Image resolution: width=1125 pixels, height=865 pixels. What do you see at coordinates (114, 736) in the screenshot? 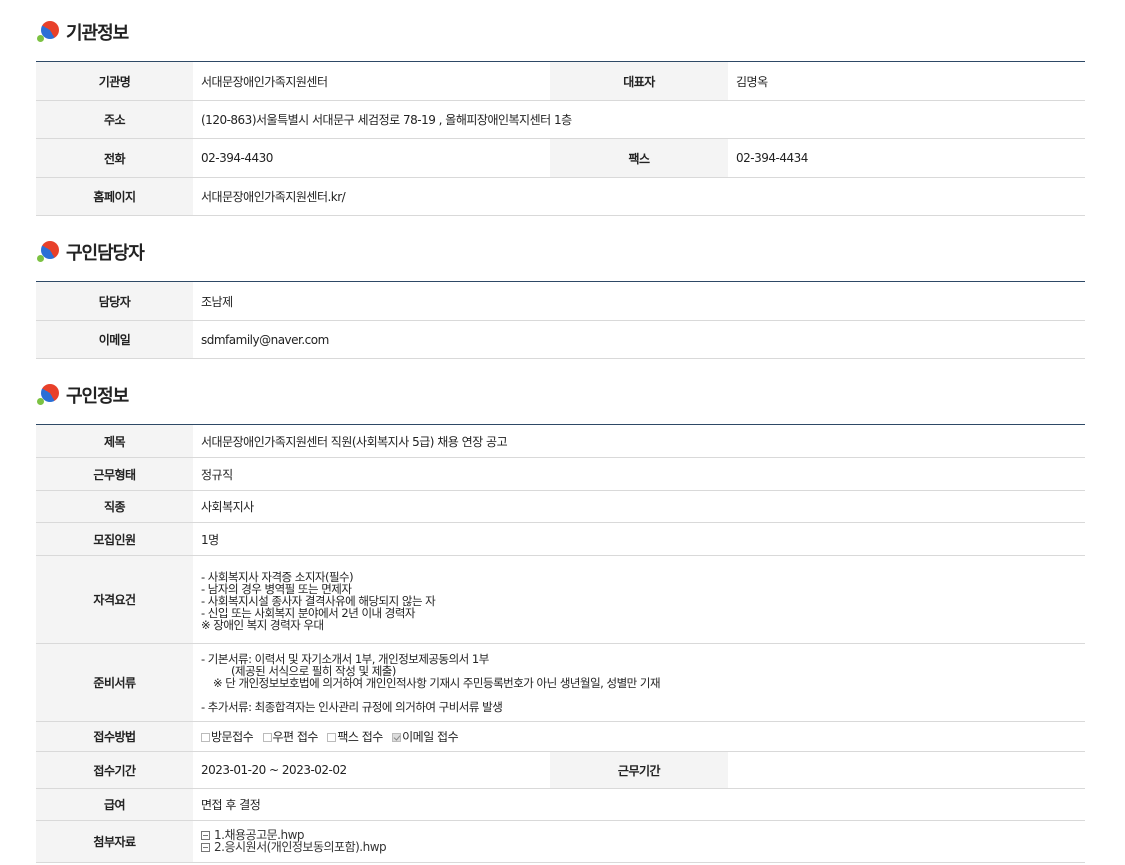
I see `job-method-label: 접수방법` at bounding box center [114, 736].